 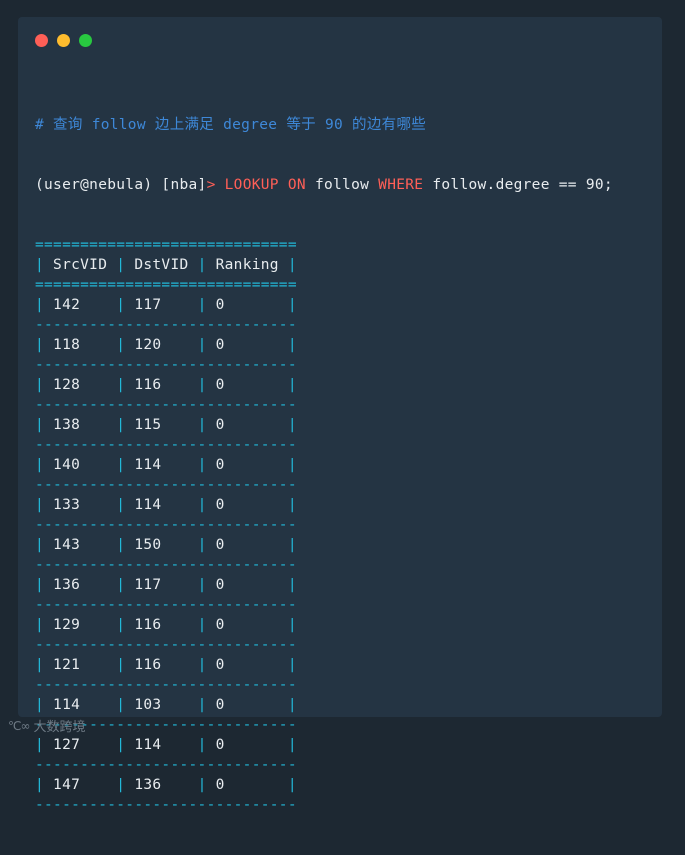 I want to click on close-button, so click(x=41, y=40).